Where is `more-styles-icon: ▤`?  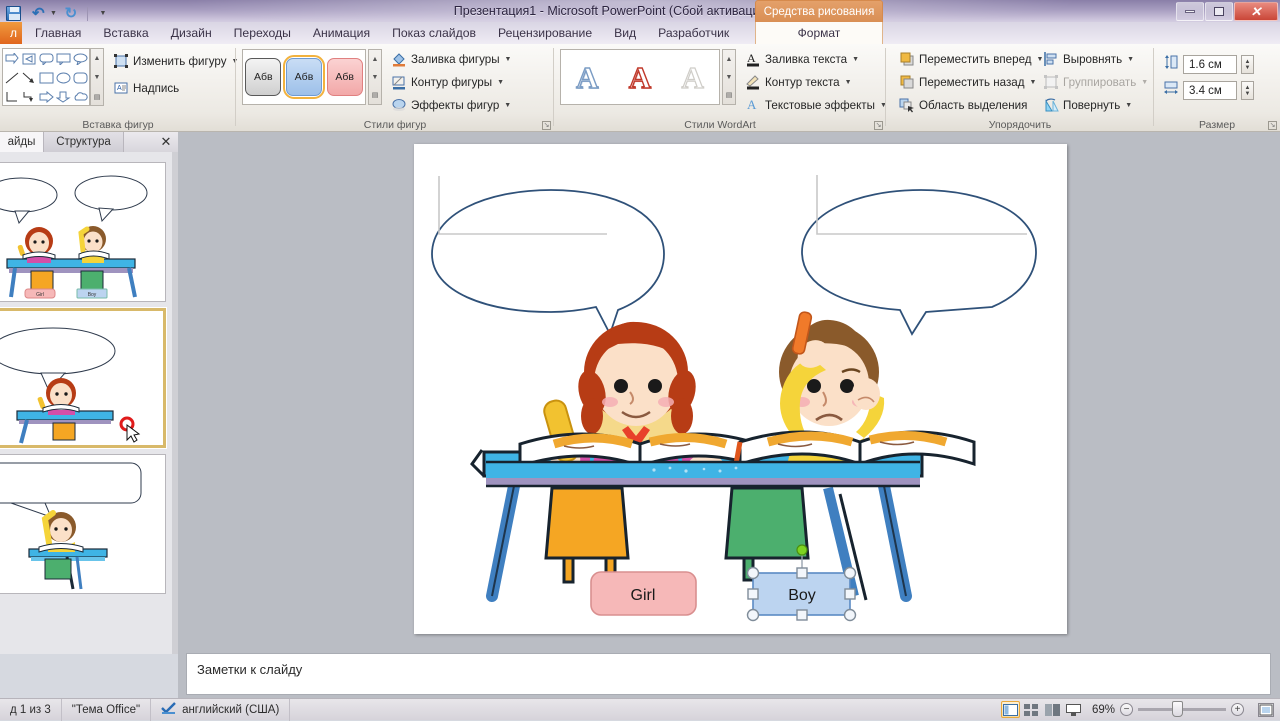 more-styles-icon: ▤ is located at coordinates (375, 95).